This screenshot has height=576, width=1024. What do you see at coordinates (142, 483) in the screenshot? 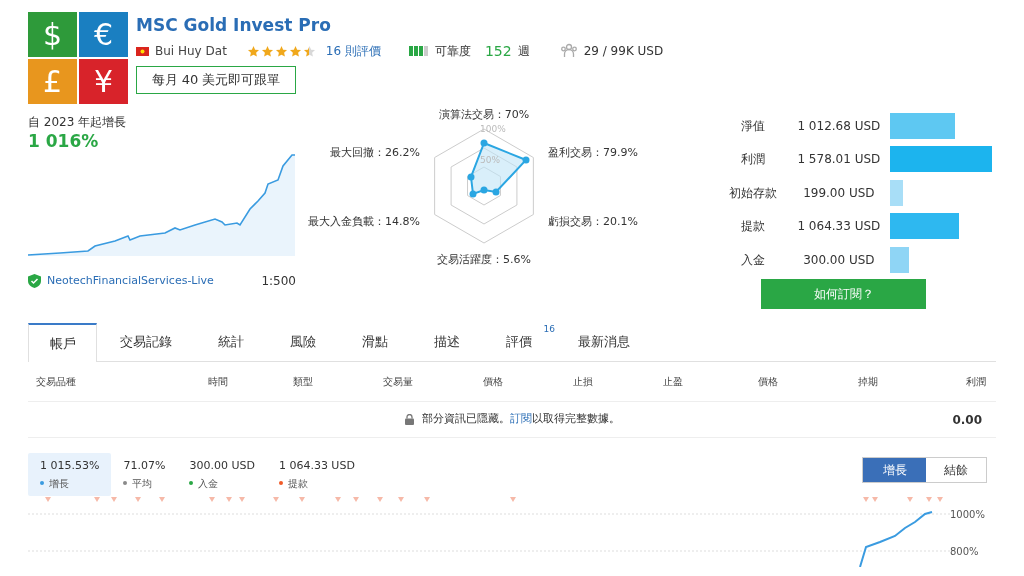
I see `summary-label: 平均` at bounding box center [142, 483].